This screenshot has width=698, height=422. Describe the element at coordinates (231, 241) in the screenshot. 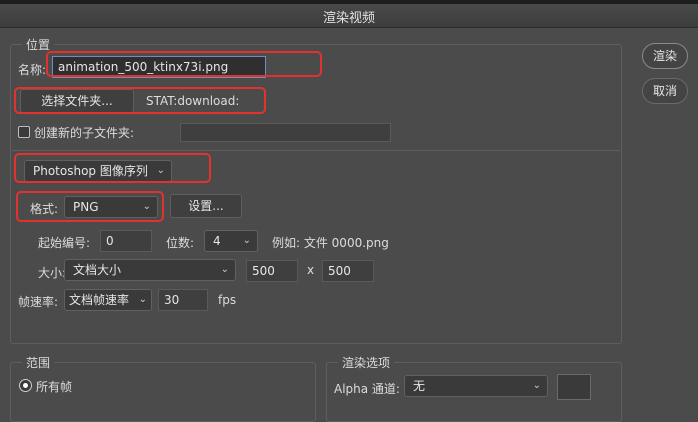

I see `digits-select: 4 ⌄` at that location.